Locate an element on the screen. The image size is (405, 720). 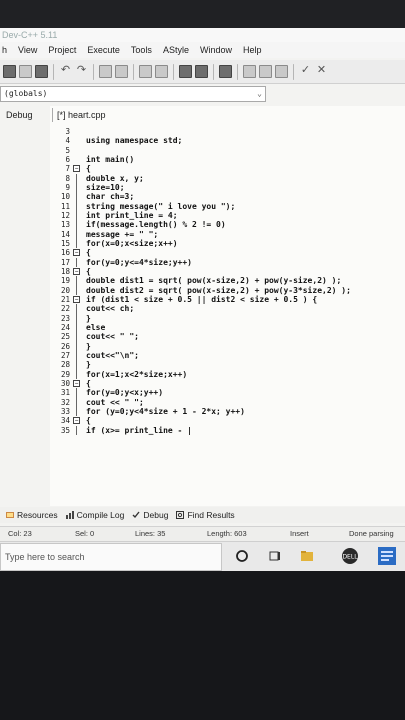
code-line: 11 string message(" i love you "); is located at coordinates (227, 206).